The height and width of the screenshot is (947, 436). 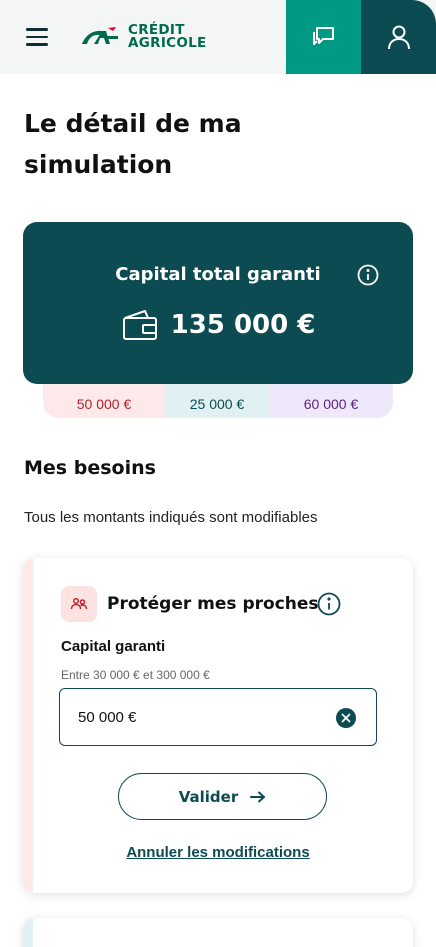 I want to click on capital-amount-row: 135 000 €, so click(x=218, y=325).